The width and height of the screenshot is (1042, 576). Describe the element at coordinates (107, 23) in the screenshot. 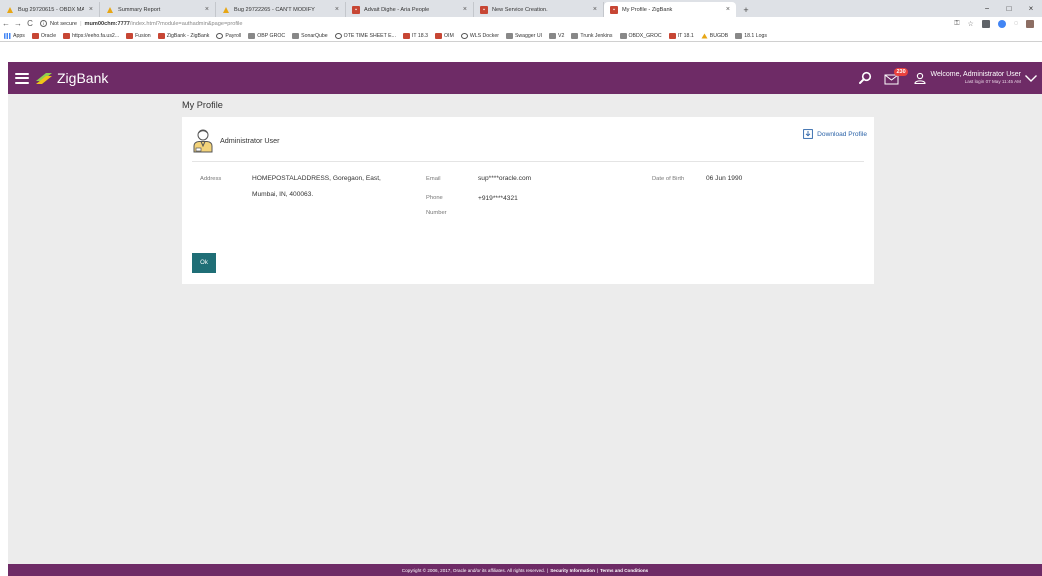

I see `url-host: mum00chm:7777` at that location.